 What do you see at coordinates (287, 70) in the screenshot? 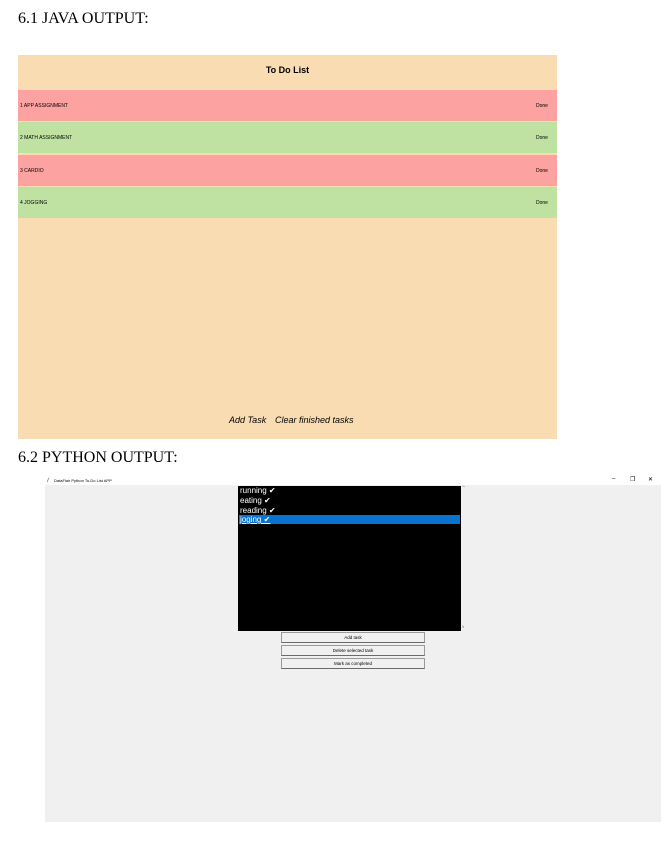
I see `todo-list-title: To Do List` at bounding box center [287, 70].